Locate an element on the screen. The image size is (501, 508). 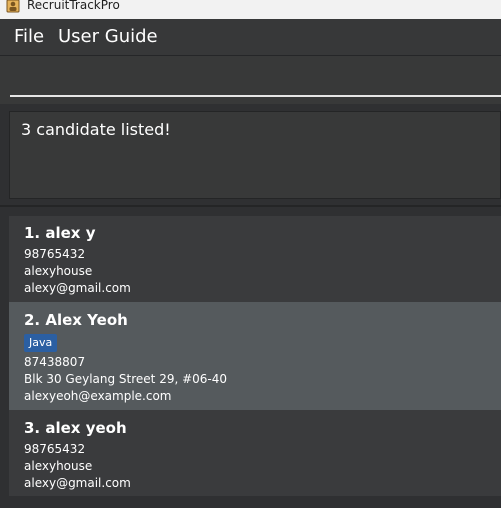
candidate-name: 3. alex yeoh is located at coordinates (75, 428).